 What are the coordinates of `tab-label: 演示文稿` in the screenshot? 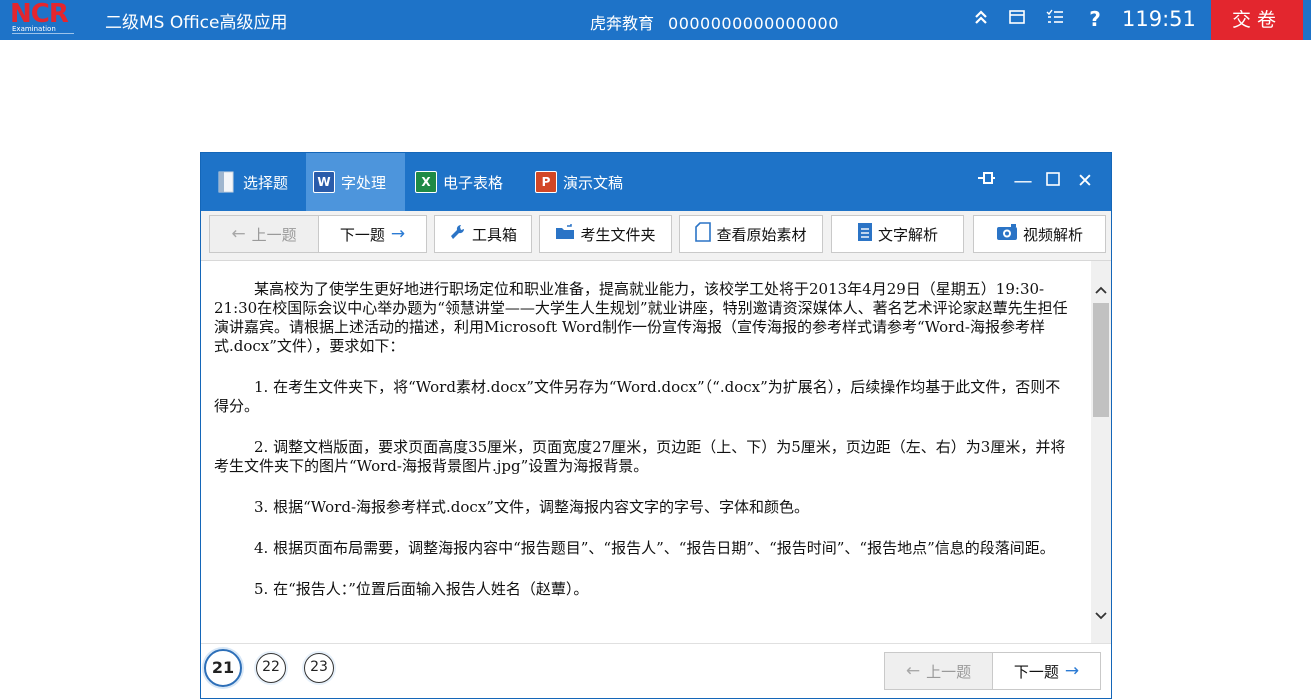 It's located at (593, 182).